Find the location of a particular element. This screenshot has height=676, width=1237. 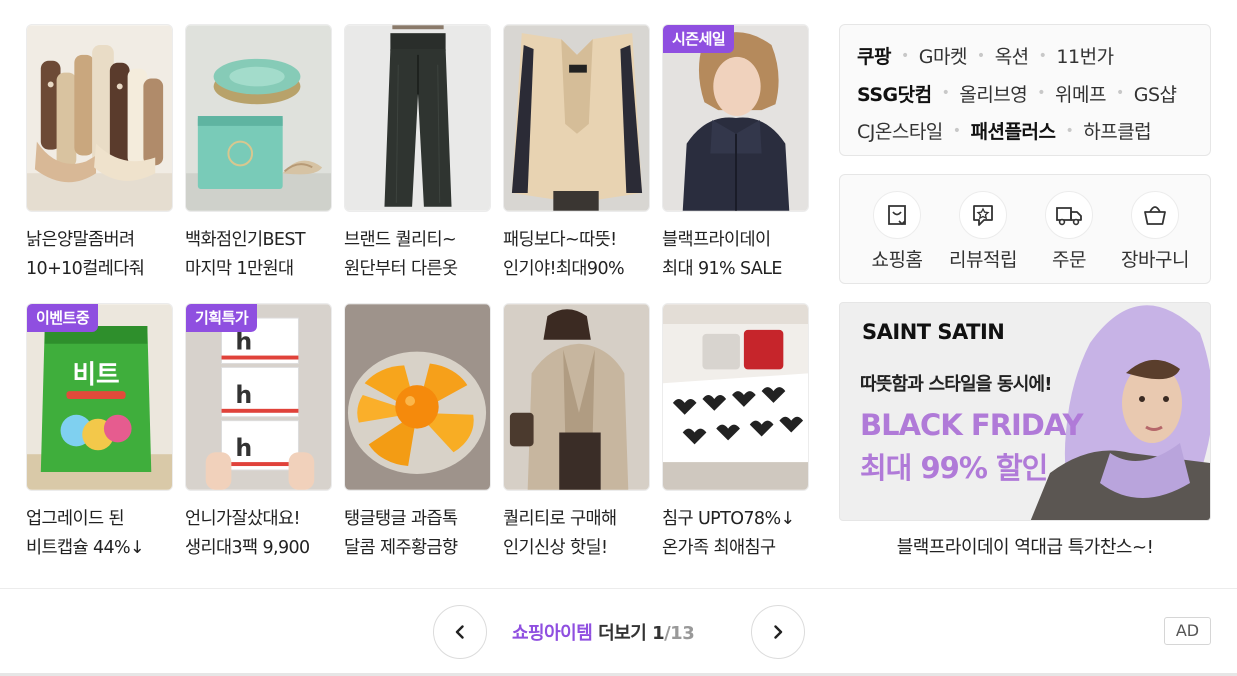

divider is located at coordinates (618, 588).